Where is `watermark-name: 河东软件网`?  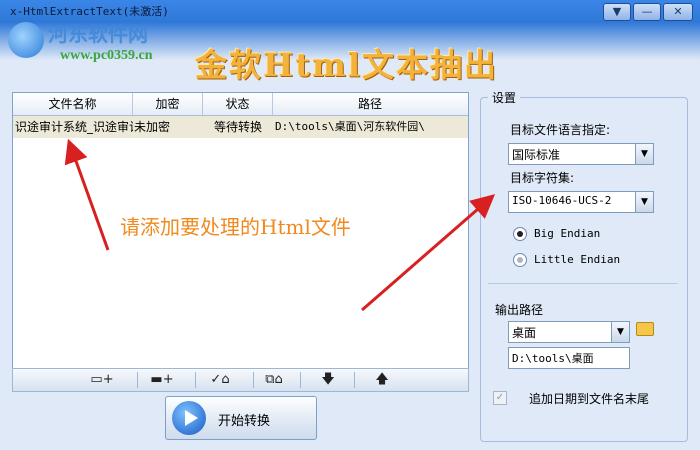 watermark-name: 河东软件网 is located at coordinates (98, 34).